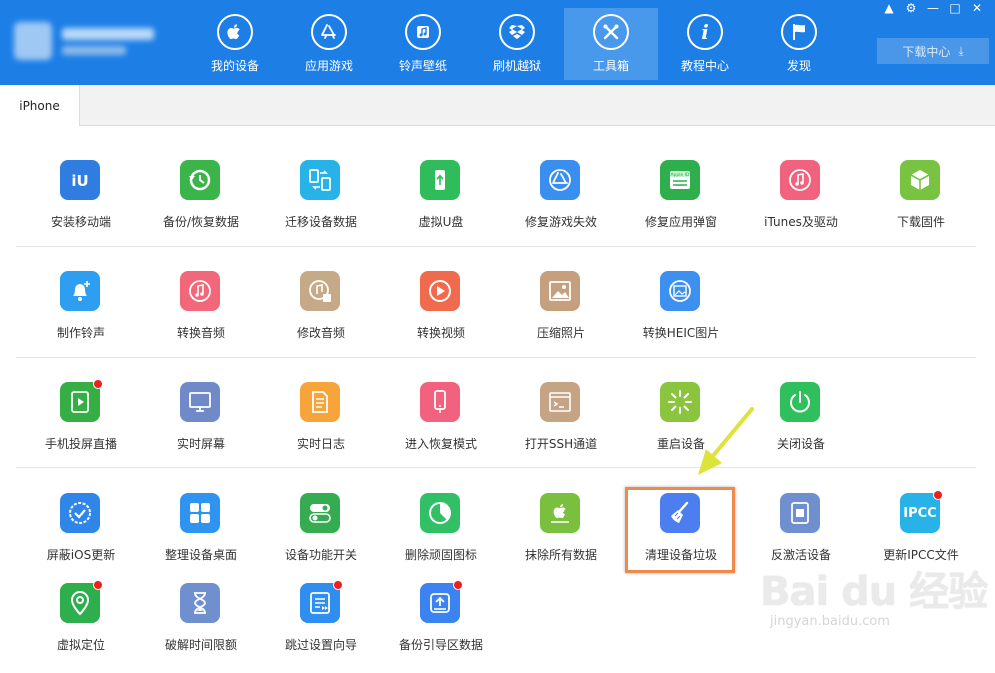 This screenshot has width=995, height=673. What do you see at coordinates (801, 205) in the screenshot?
I see `tool-item: iTunes及驱动` at bounding box center [801, 205].